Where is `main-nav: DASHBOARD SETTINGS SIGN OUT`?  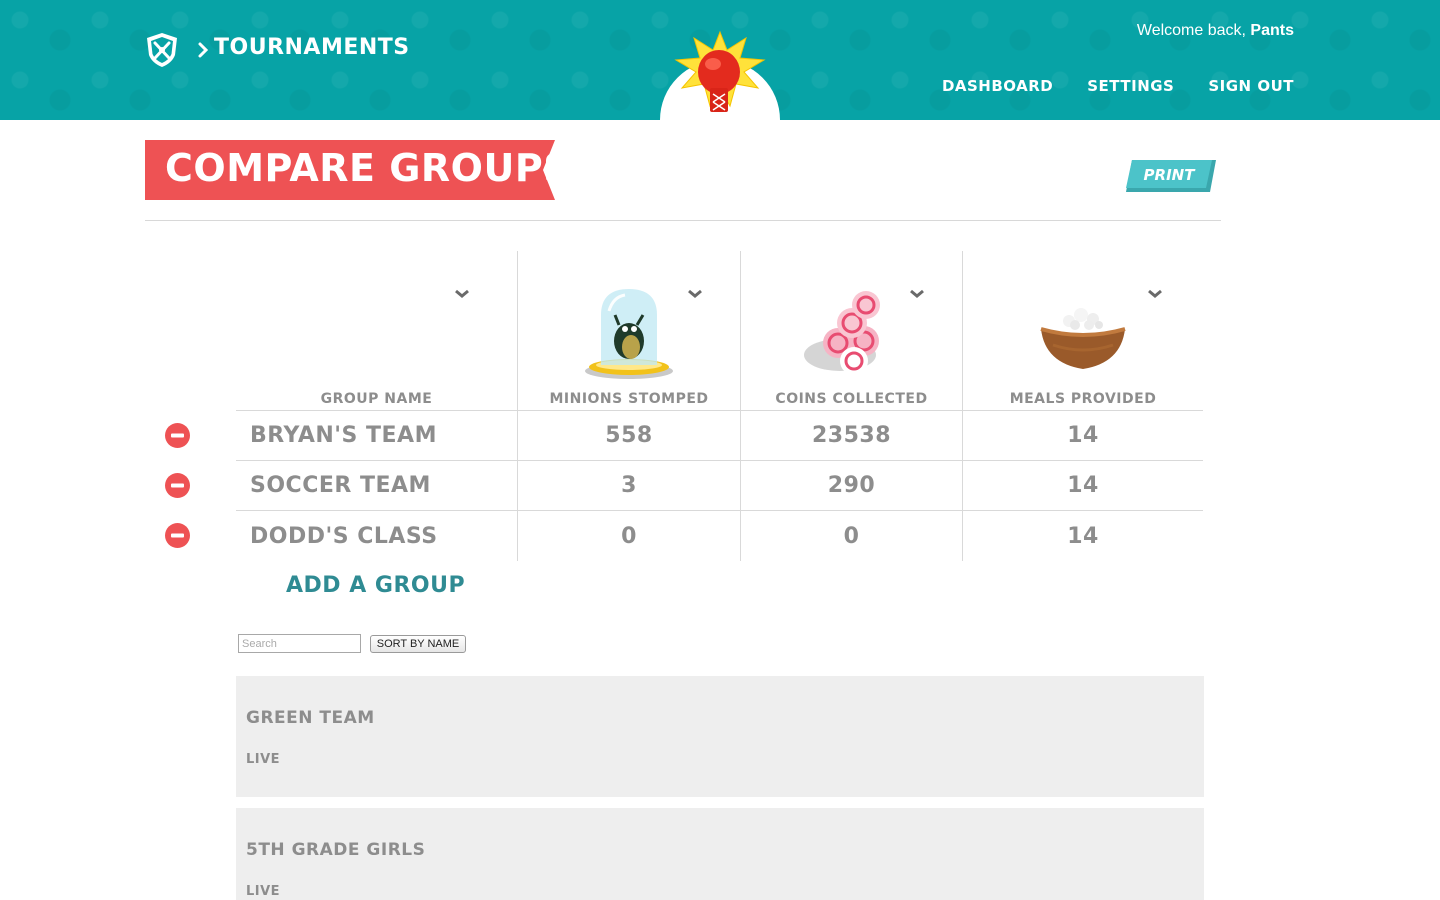 main-nav: DASHBOARD SETTINGS SIGN OUT is located at coordinates (1118, 86).